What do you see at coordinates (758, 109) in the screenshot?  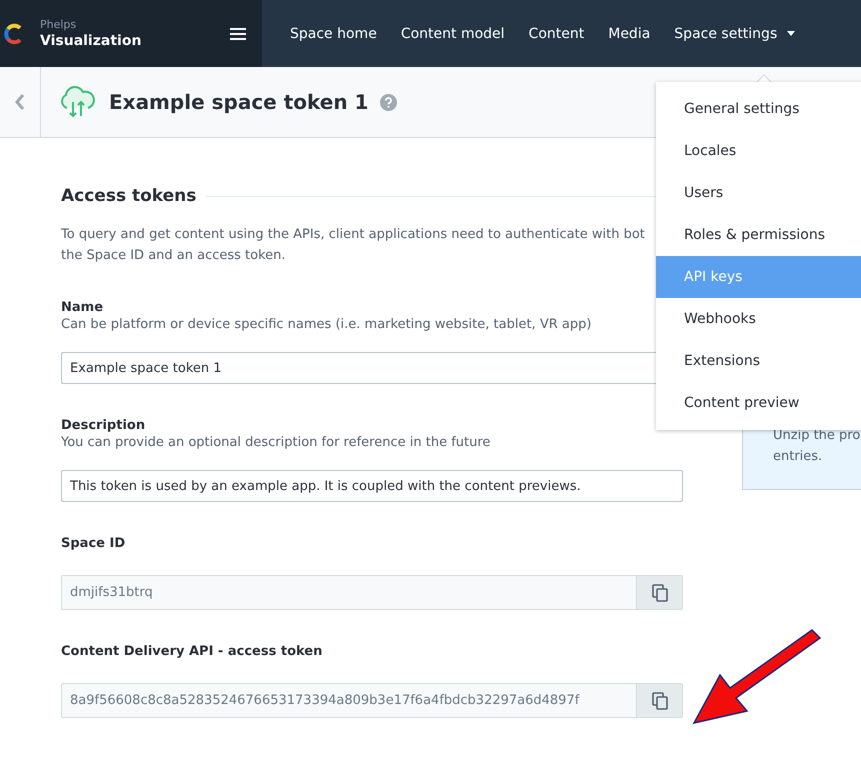 I see `menu-item: General settings` at bounding box center [758, 109].